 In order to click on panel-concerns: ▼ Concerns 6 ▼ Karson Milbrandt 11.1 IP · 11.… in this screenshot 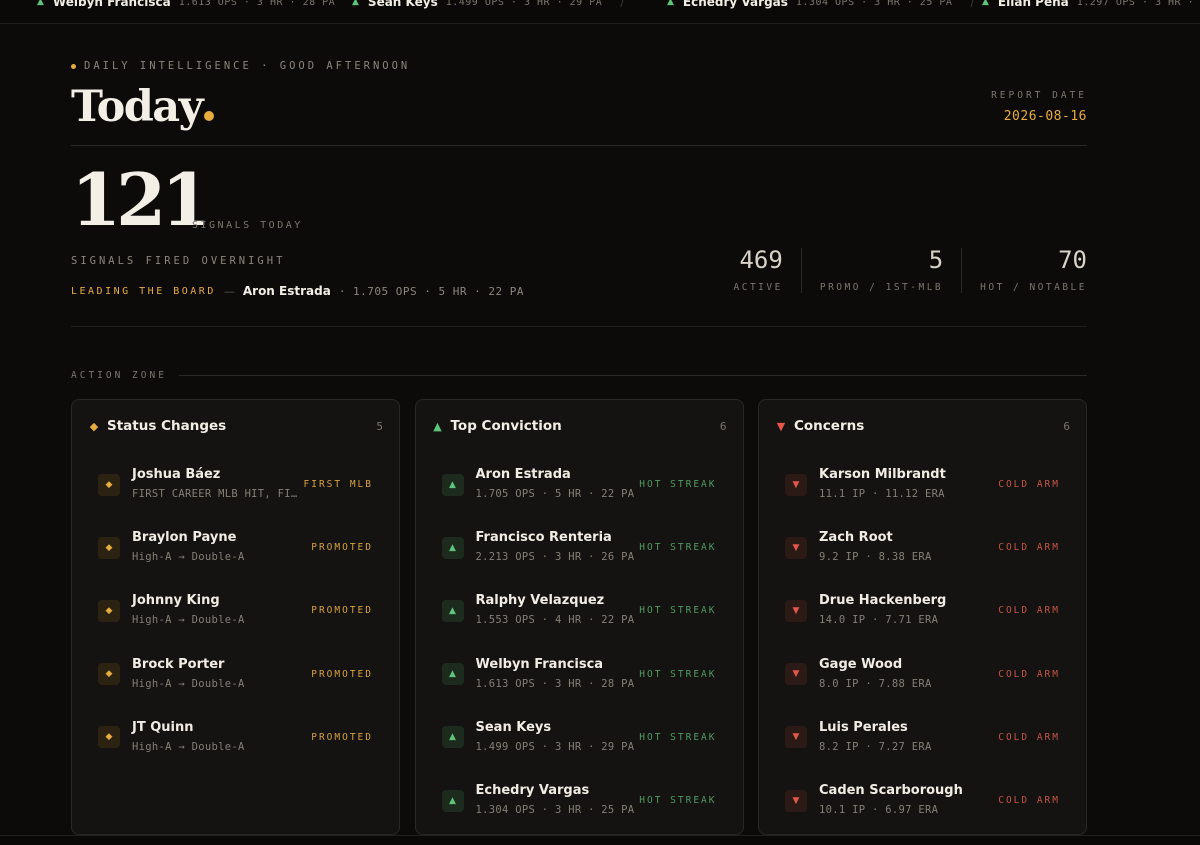, I will do `click(922, 617)`.